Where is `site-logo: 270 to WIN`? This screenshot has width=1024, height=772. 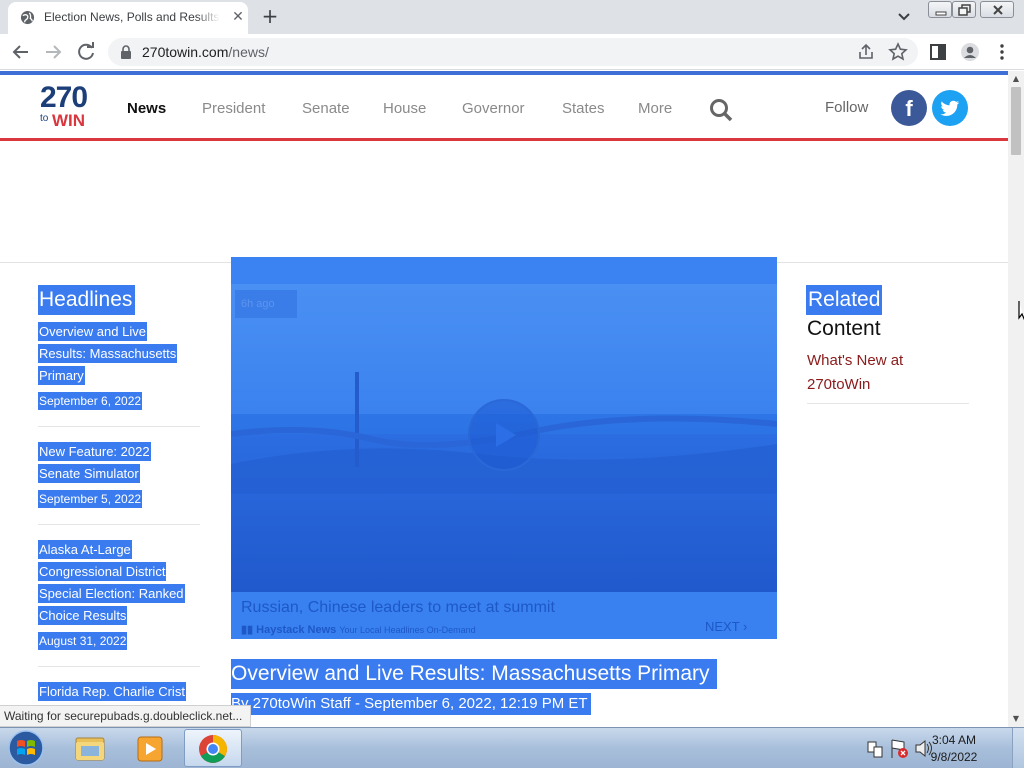
site-logo: 270 to WIN is located at coordinates (67, 108).